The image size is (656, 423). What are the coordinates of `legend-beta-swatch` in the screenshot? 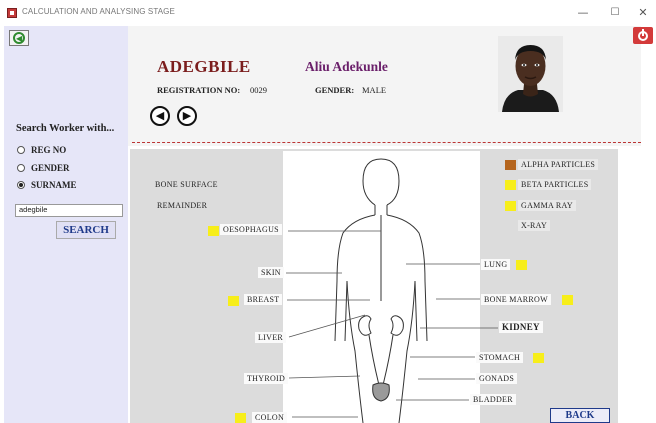 It's located at (510, 185).